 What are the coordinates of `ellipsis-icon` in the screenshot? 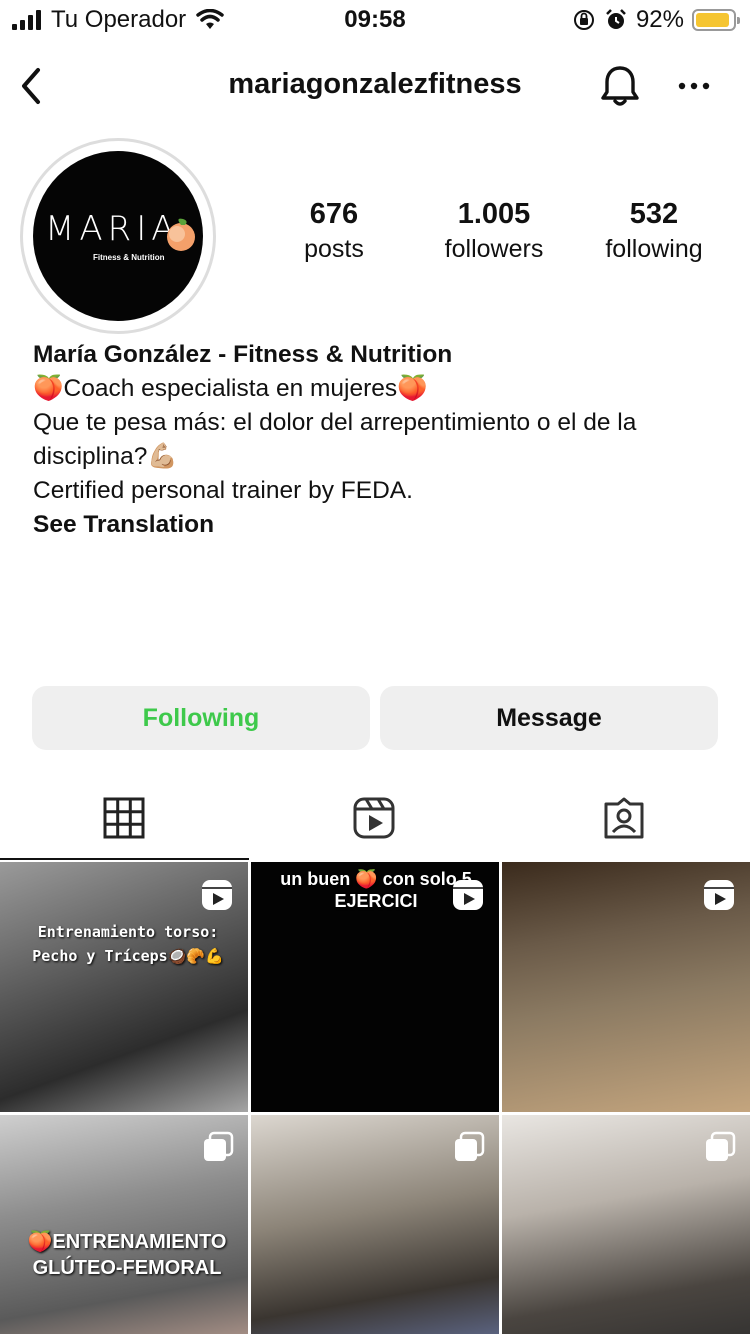 It's located at (694, 86).